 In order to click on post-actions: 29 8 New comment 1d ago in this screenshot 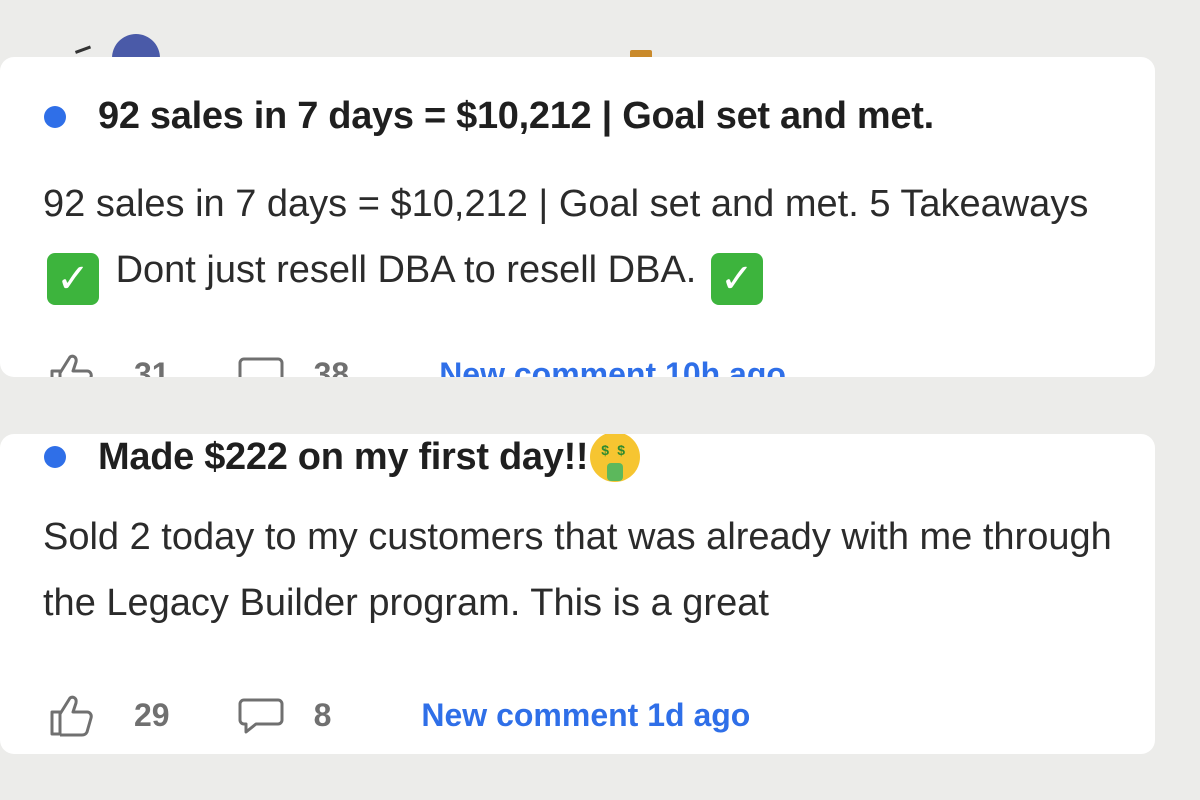, I will do `click(399, 715)`.